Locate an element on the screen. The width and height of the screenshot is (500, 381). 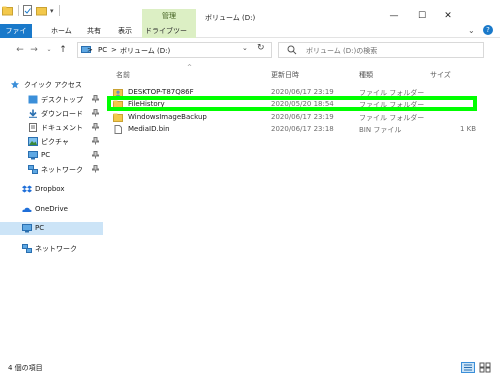
manage-tab: 管理 is located at coordinates (169, 16).